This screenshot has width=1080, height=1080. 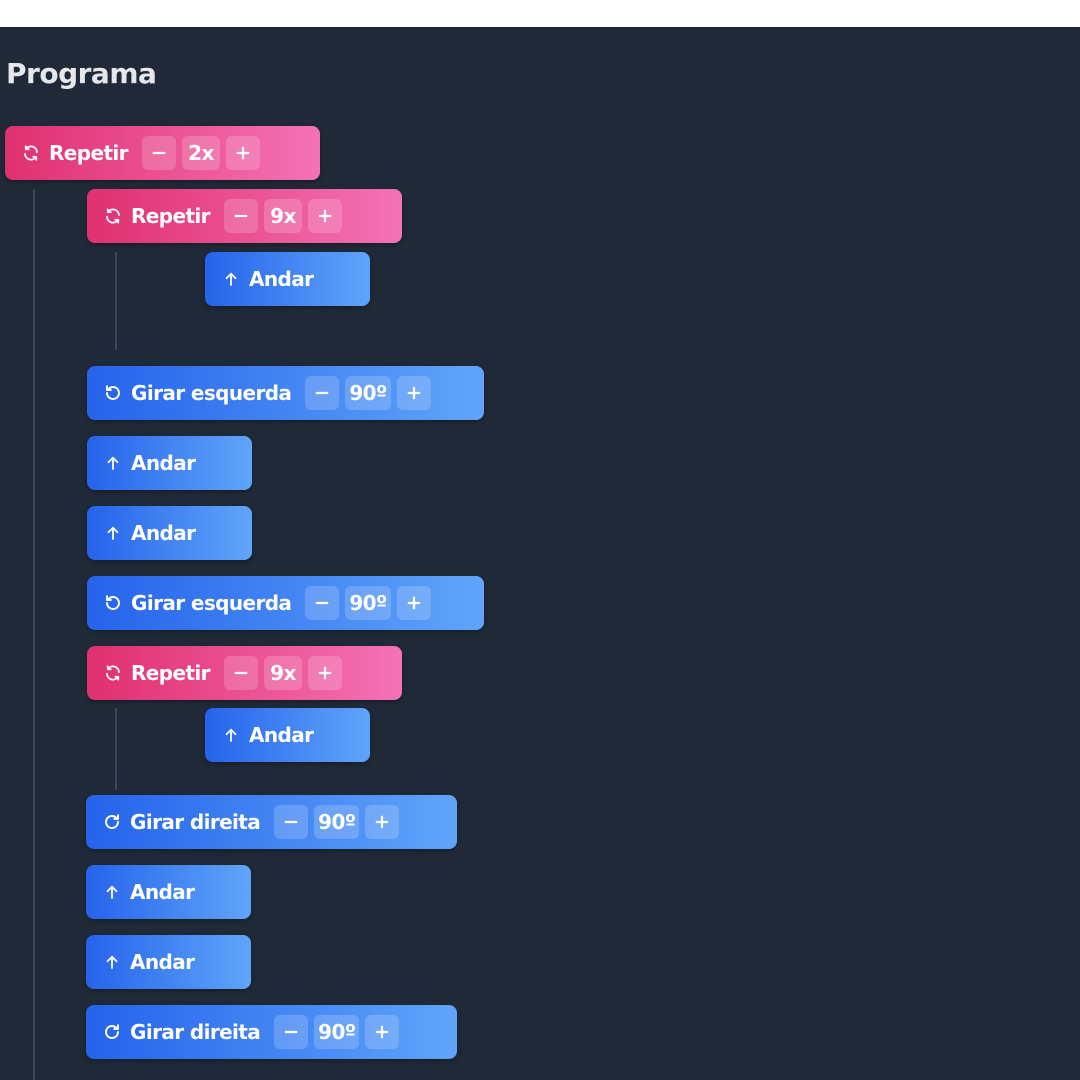 I want to click on value-stepper: 2x, so click(x=203, y=153).